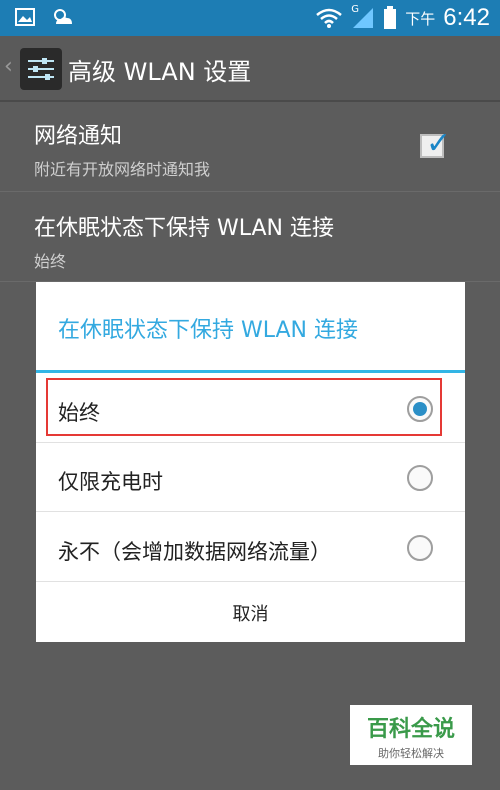  Describe the element at coordinates (250, 371) in the screenshot. I see `dialog-title-divider` at that location.